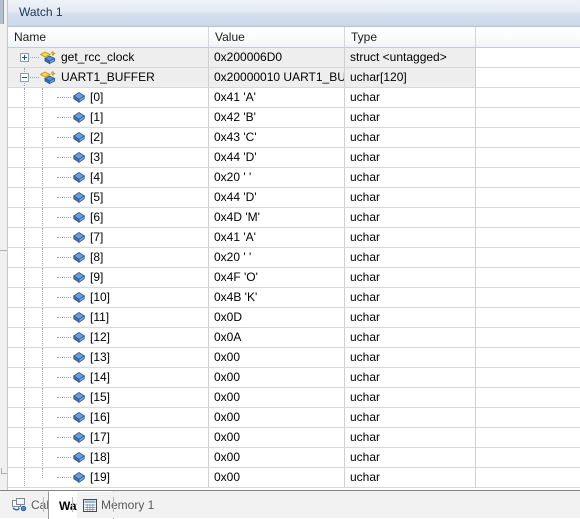  I want to click on cell-value: 0x0A, so click(277, 337).